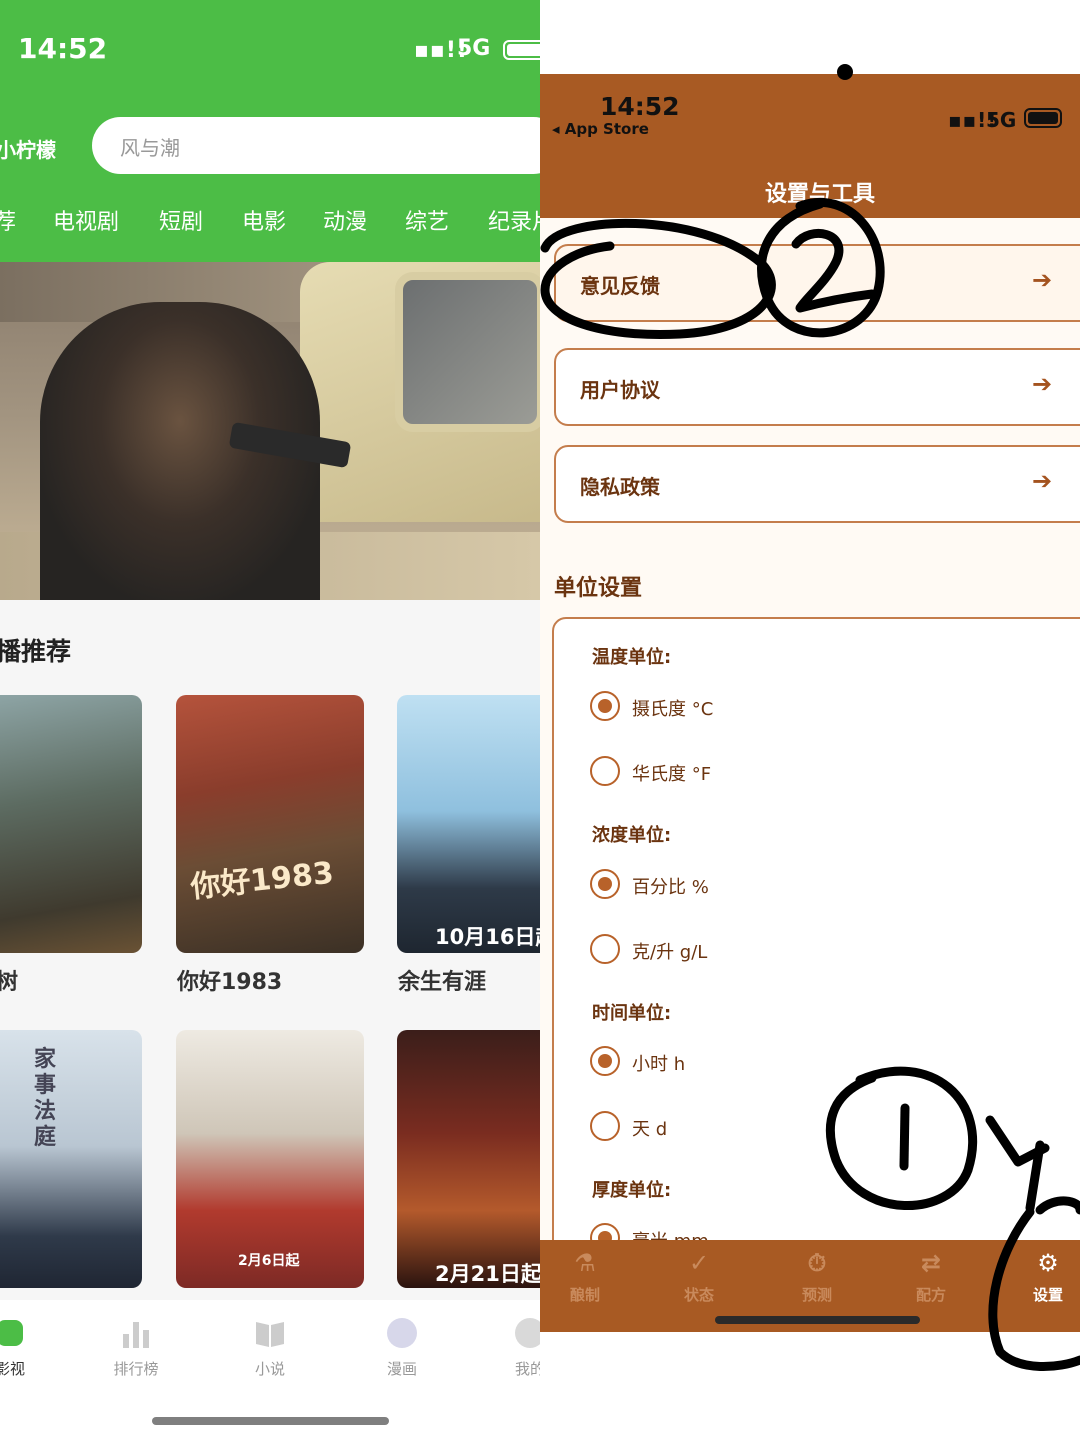 This screenshot has height=1440, width=1080. Describe the element at coordinates (632, 1190) in the screenshot. I see `thickness-group-label: 厚度单位:` at that location.